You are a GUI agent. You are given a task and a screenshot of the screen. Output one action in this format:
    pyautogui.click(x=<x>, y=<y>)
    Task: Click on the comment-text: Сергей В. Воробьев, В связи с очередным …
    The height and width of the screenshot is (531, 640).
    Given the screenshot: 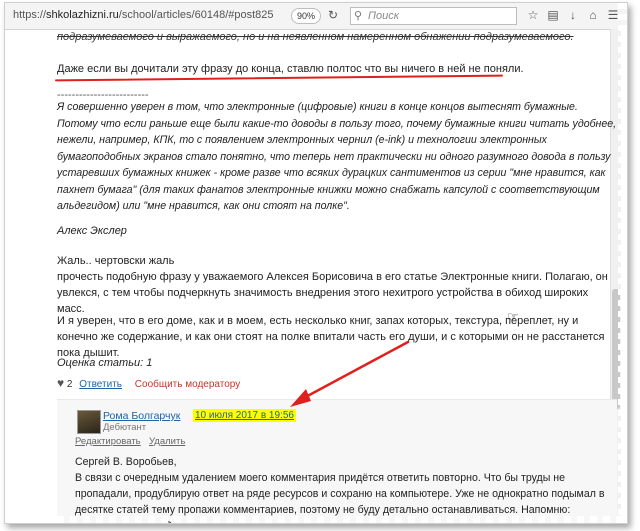 What is the action you would take?
    pyautogui.click(x=340, y=489)
    